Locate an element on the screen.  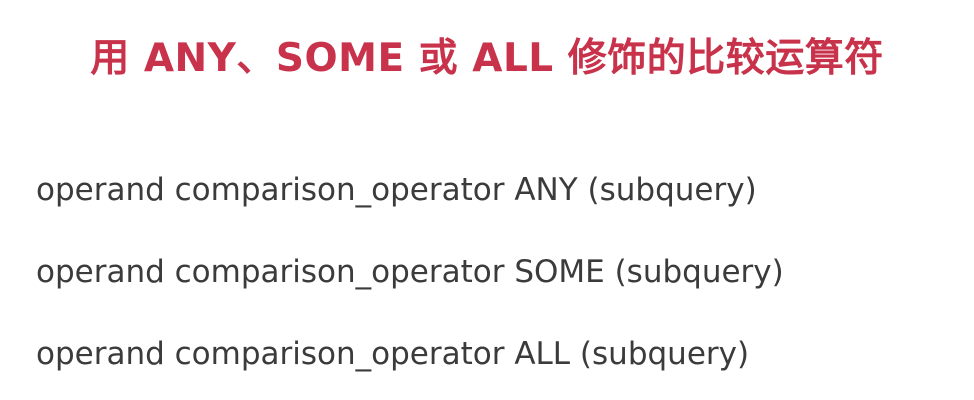
slide-title: 用 ANY、SOME 或 ALL 修饰的比较运算符 is located at coordinates (487, 58).